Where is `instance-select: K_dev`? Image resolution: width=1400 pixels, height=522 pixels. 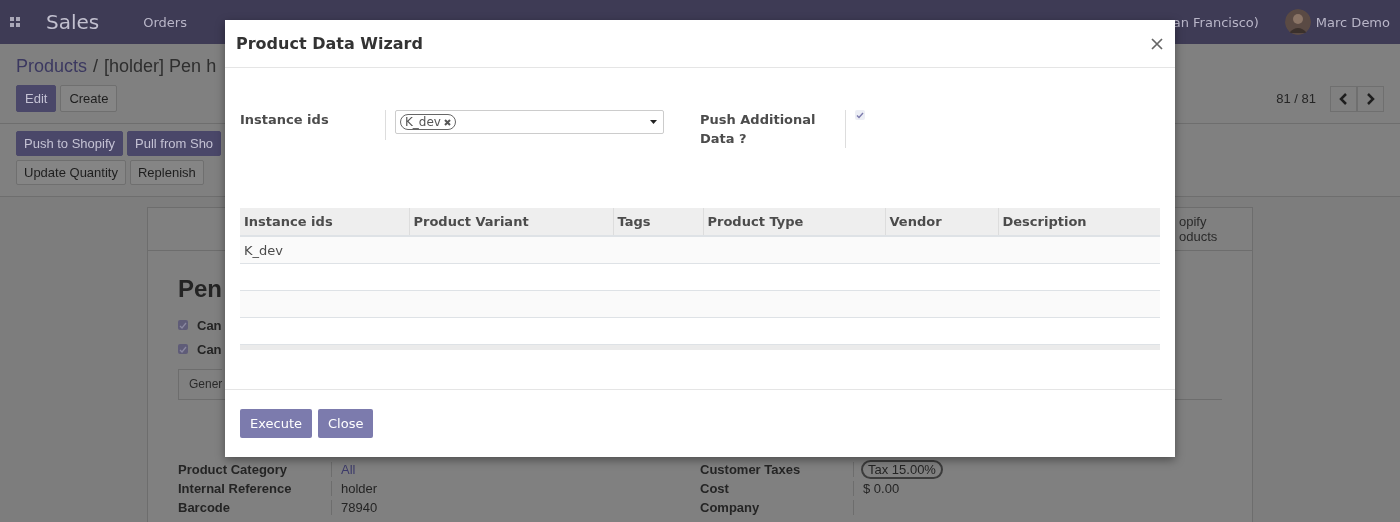
instance-select: K_dev is located at coordinates (529, 122).